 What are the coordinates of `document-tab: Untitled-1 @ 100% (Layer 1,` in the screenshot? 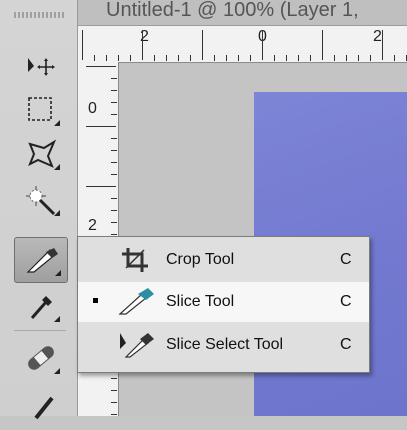 It's located at (242, 13).